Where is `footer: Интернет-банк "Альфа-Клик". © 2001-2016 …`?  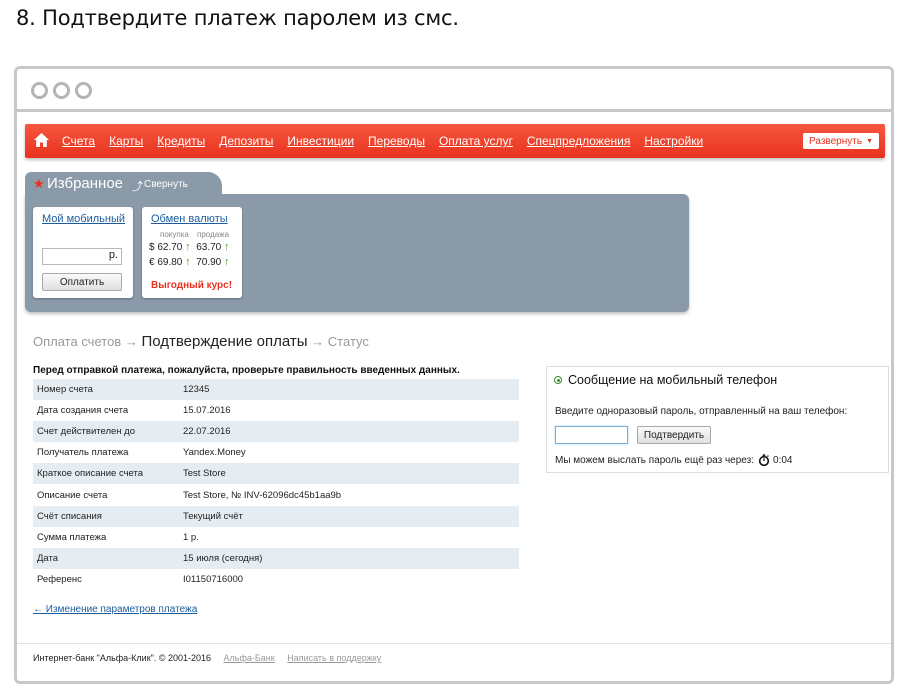 footer: Интернет-банк "Альфа-Клик". © 2001-2016 … is located at coordinates (207, 658).